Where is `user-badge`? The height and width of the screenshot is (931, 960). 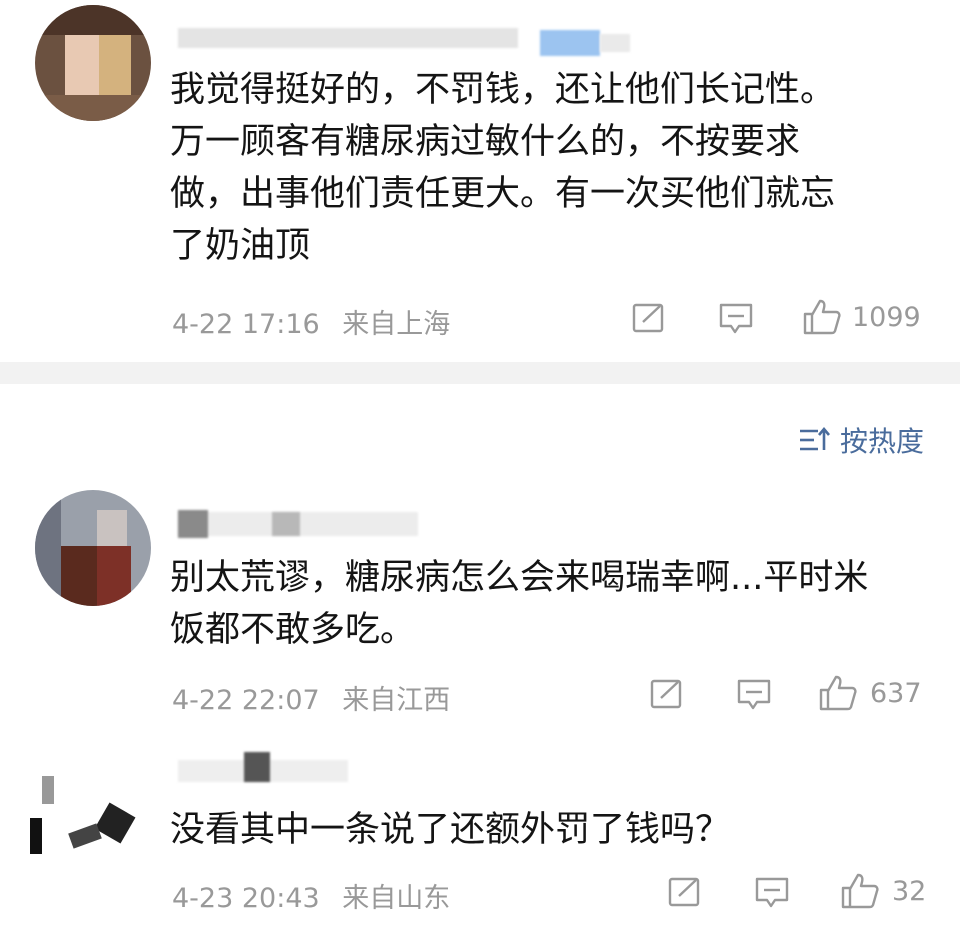
user-badge is located at coordinates (570, 43).